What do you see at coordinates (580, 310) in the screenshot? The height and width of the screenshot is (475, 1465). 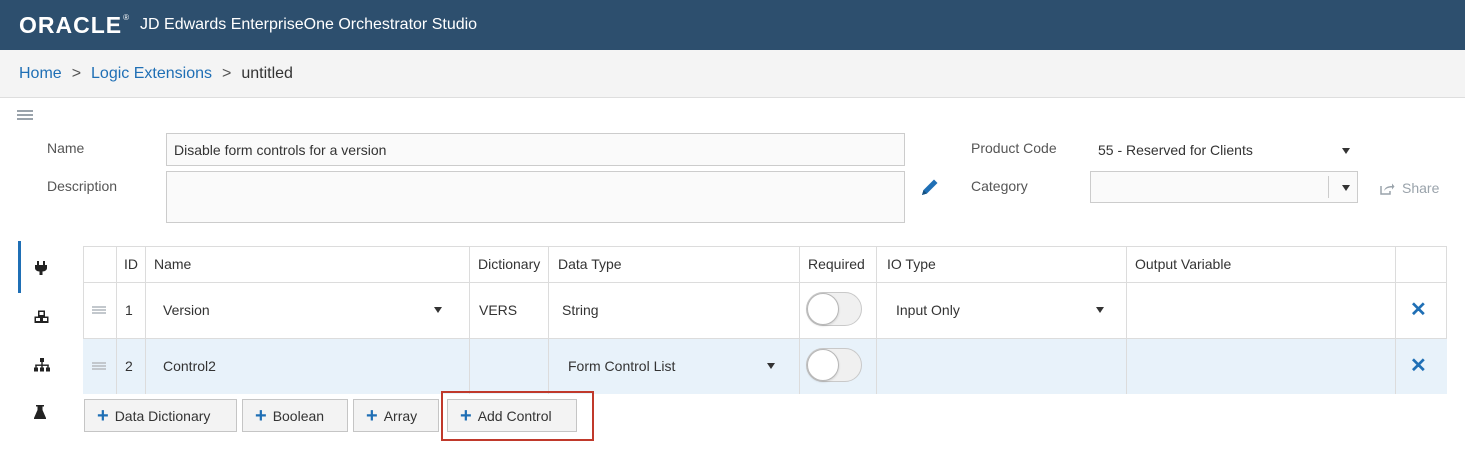 I see `row-data-type: String` at bounding box center [580, 310].